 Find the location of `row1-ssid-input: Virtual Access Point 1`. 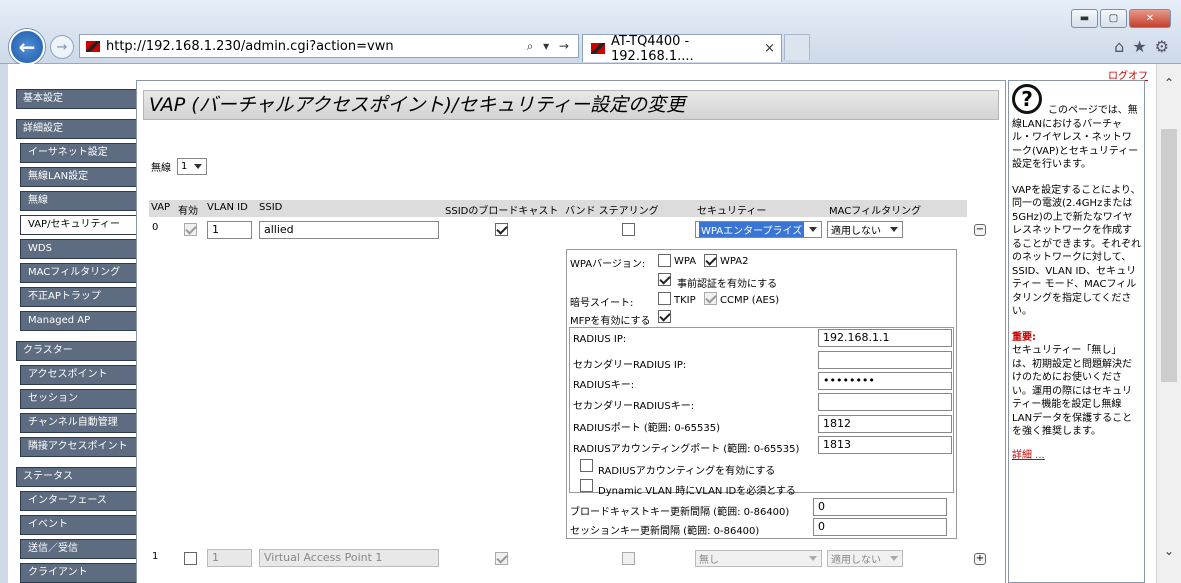

row1-ssid-input: Virtual Access Point 1 is located at coordinates (349, 558).